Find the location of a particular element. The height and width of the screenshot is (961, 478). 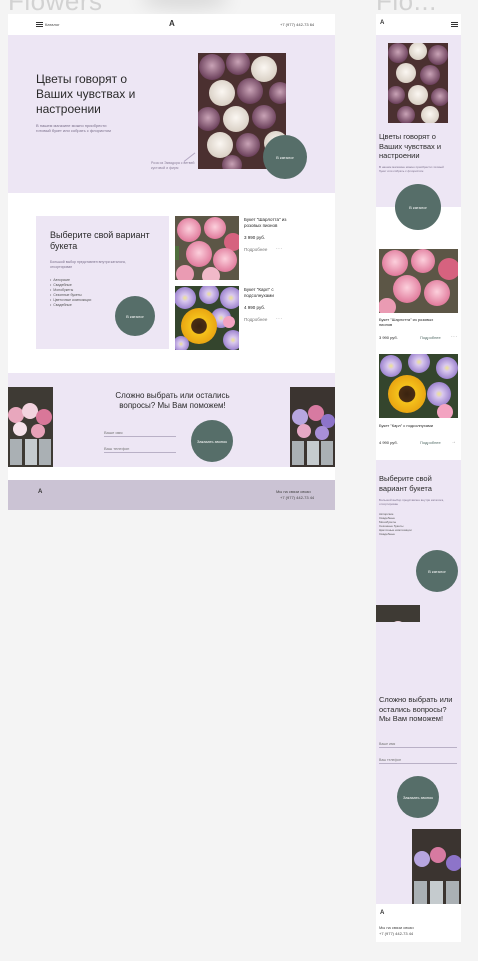

choose-catalog-button: В каталог is located at coordinates (135, 316).